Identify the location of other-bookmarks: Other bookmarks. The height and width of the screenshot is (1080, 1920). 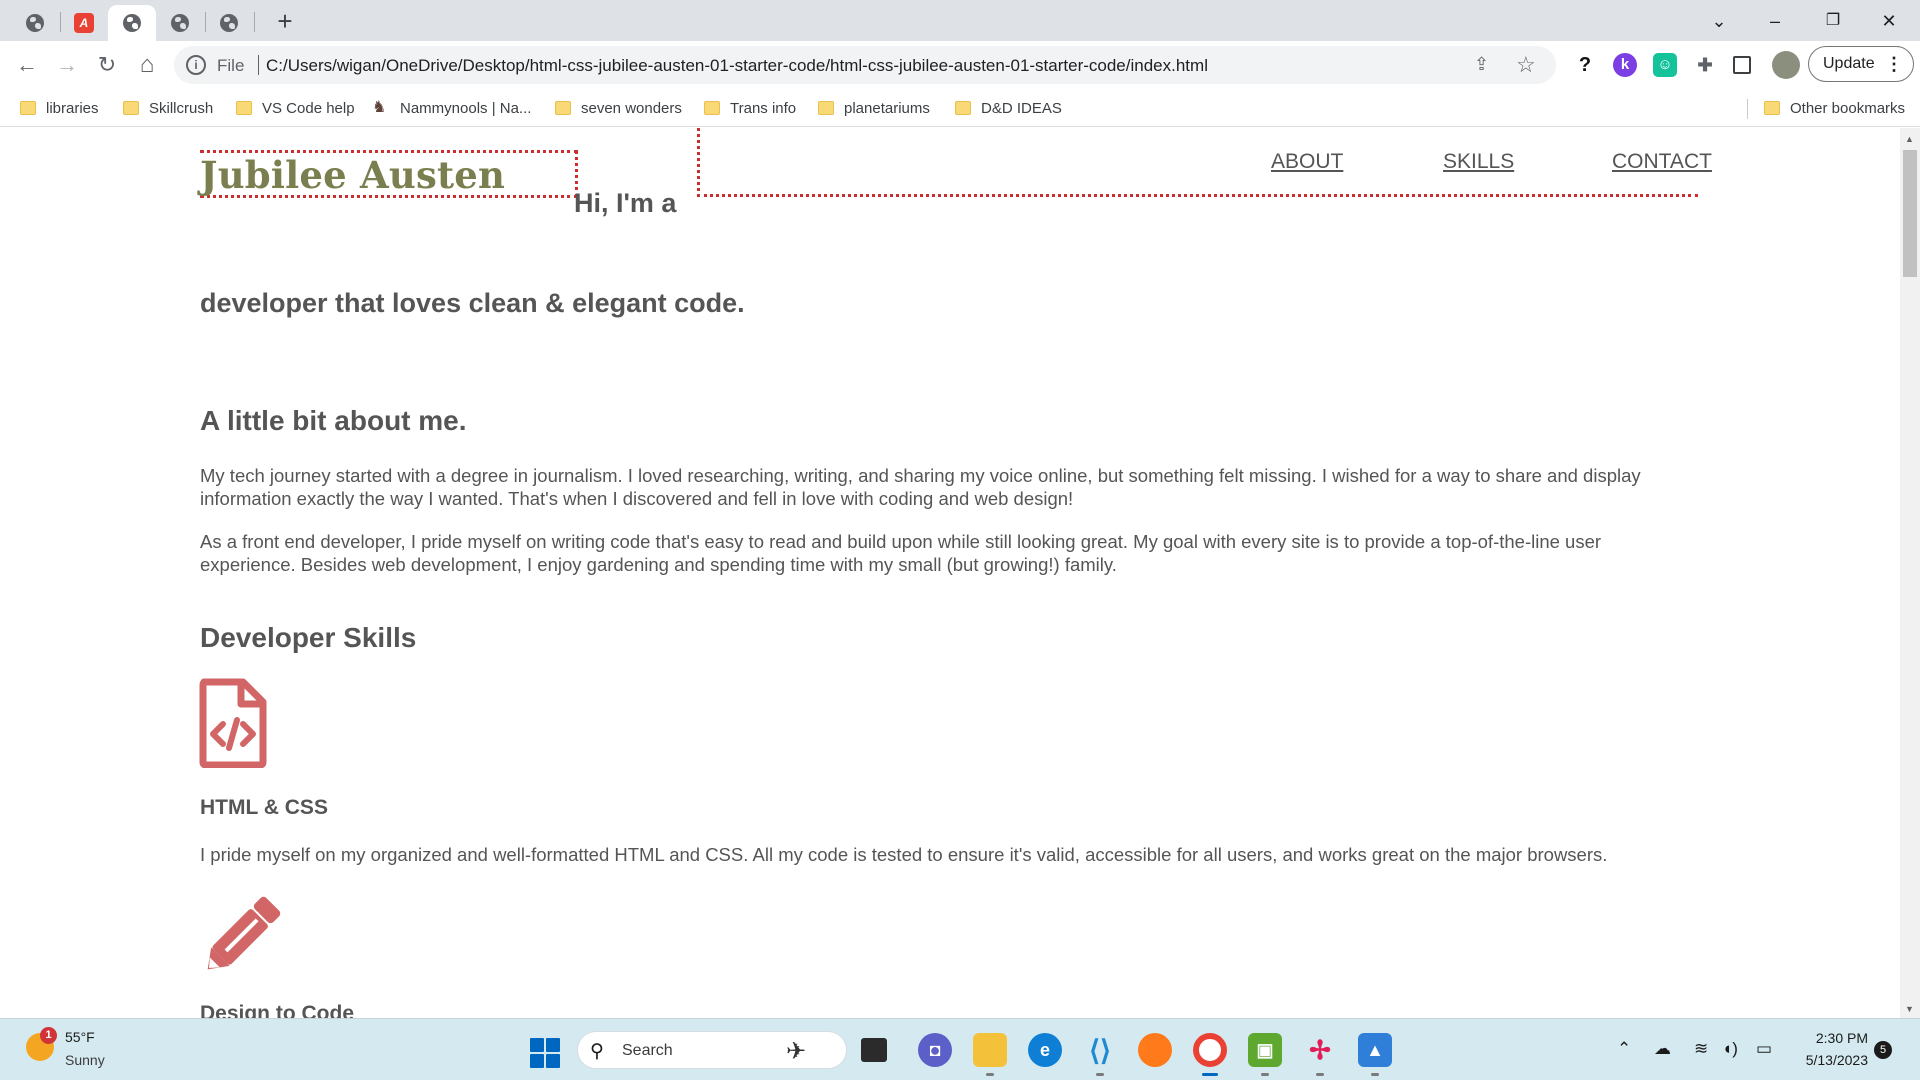
(1834, 108).